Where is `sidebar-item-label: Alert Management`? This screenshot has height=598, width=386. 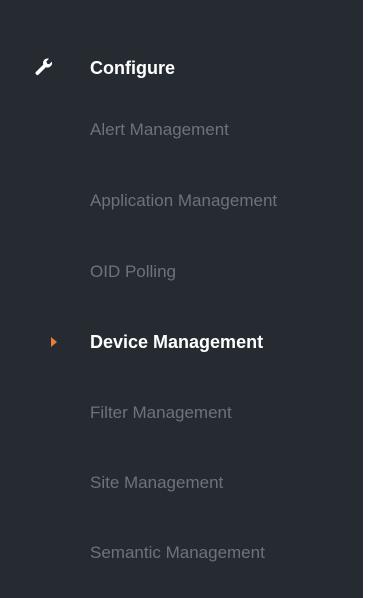 sidebar-item-label: Alert Management is located at coordinates (159, 129).